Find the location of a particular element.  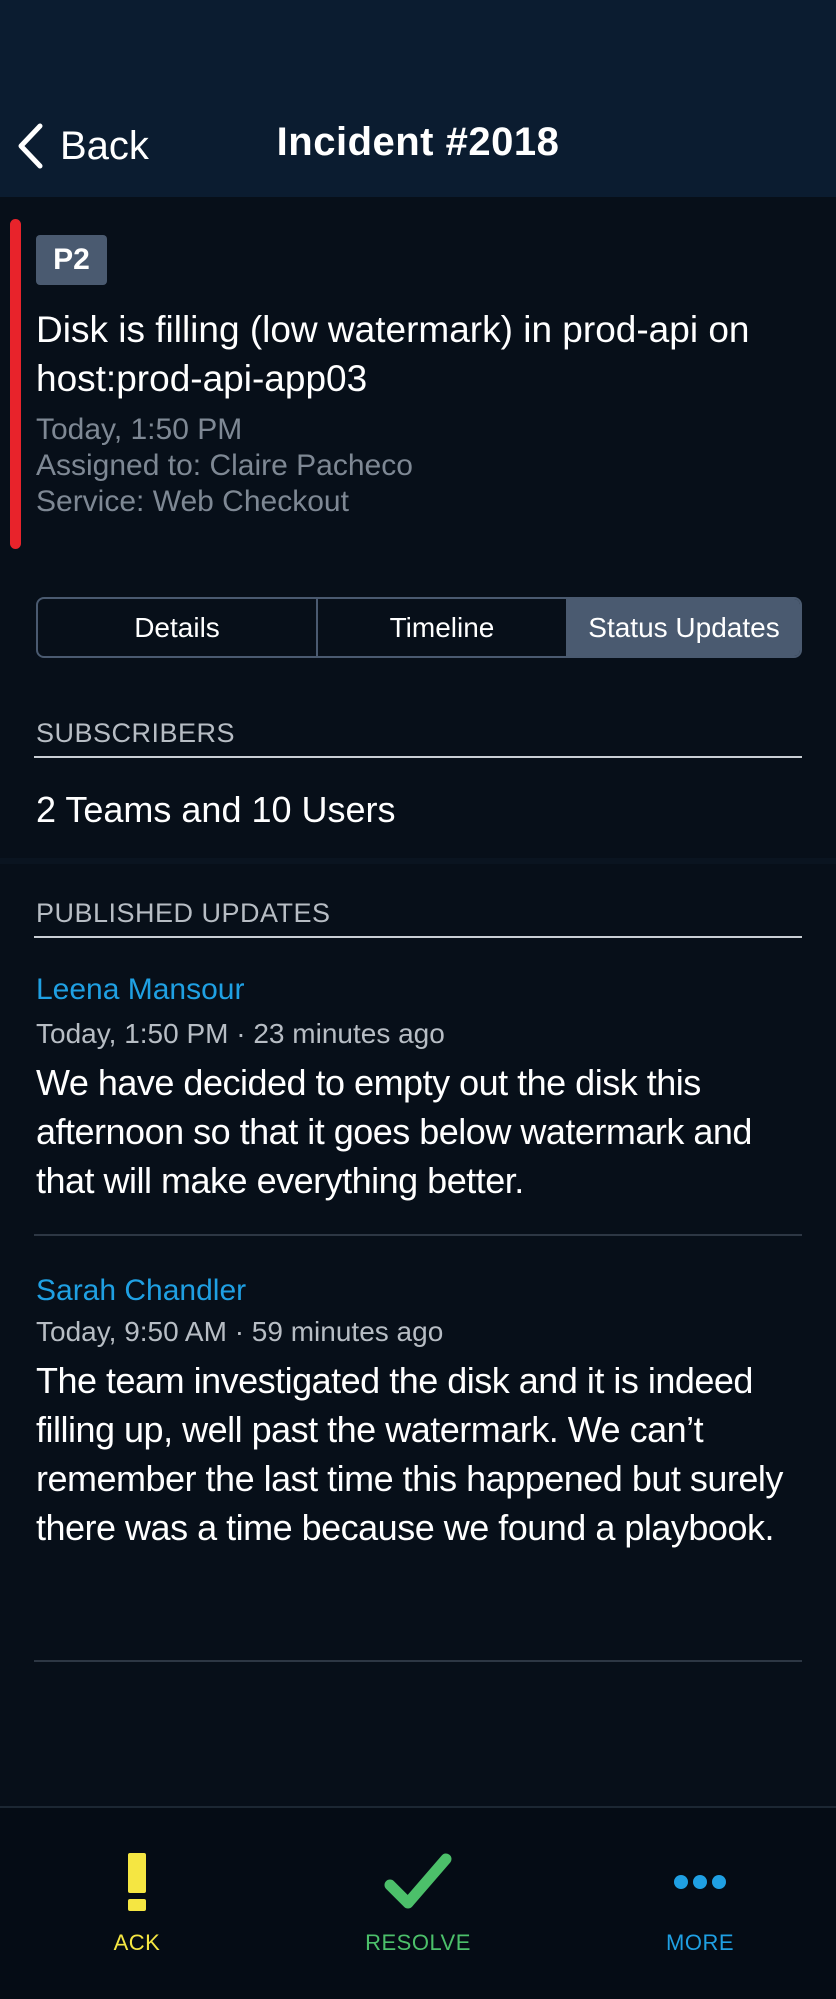

incident-service: Service: Web Checkout is located at coordinates (192, 501).